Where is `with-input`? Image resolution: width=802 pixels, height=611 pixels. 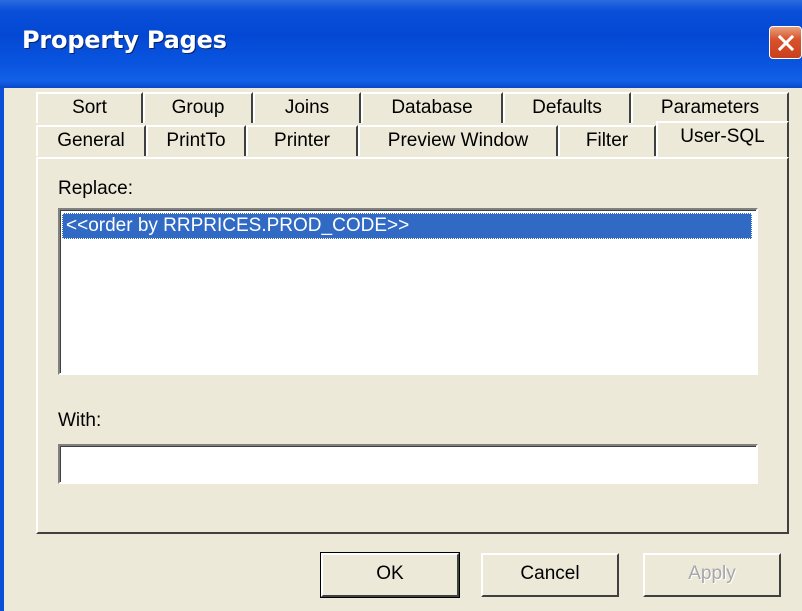 with-input is located at coordinates (408, 464).